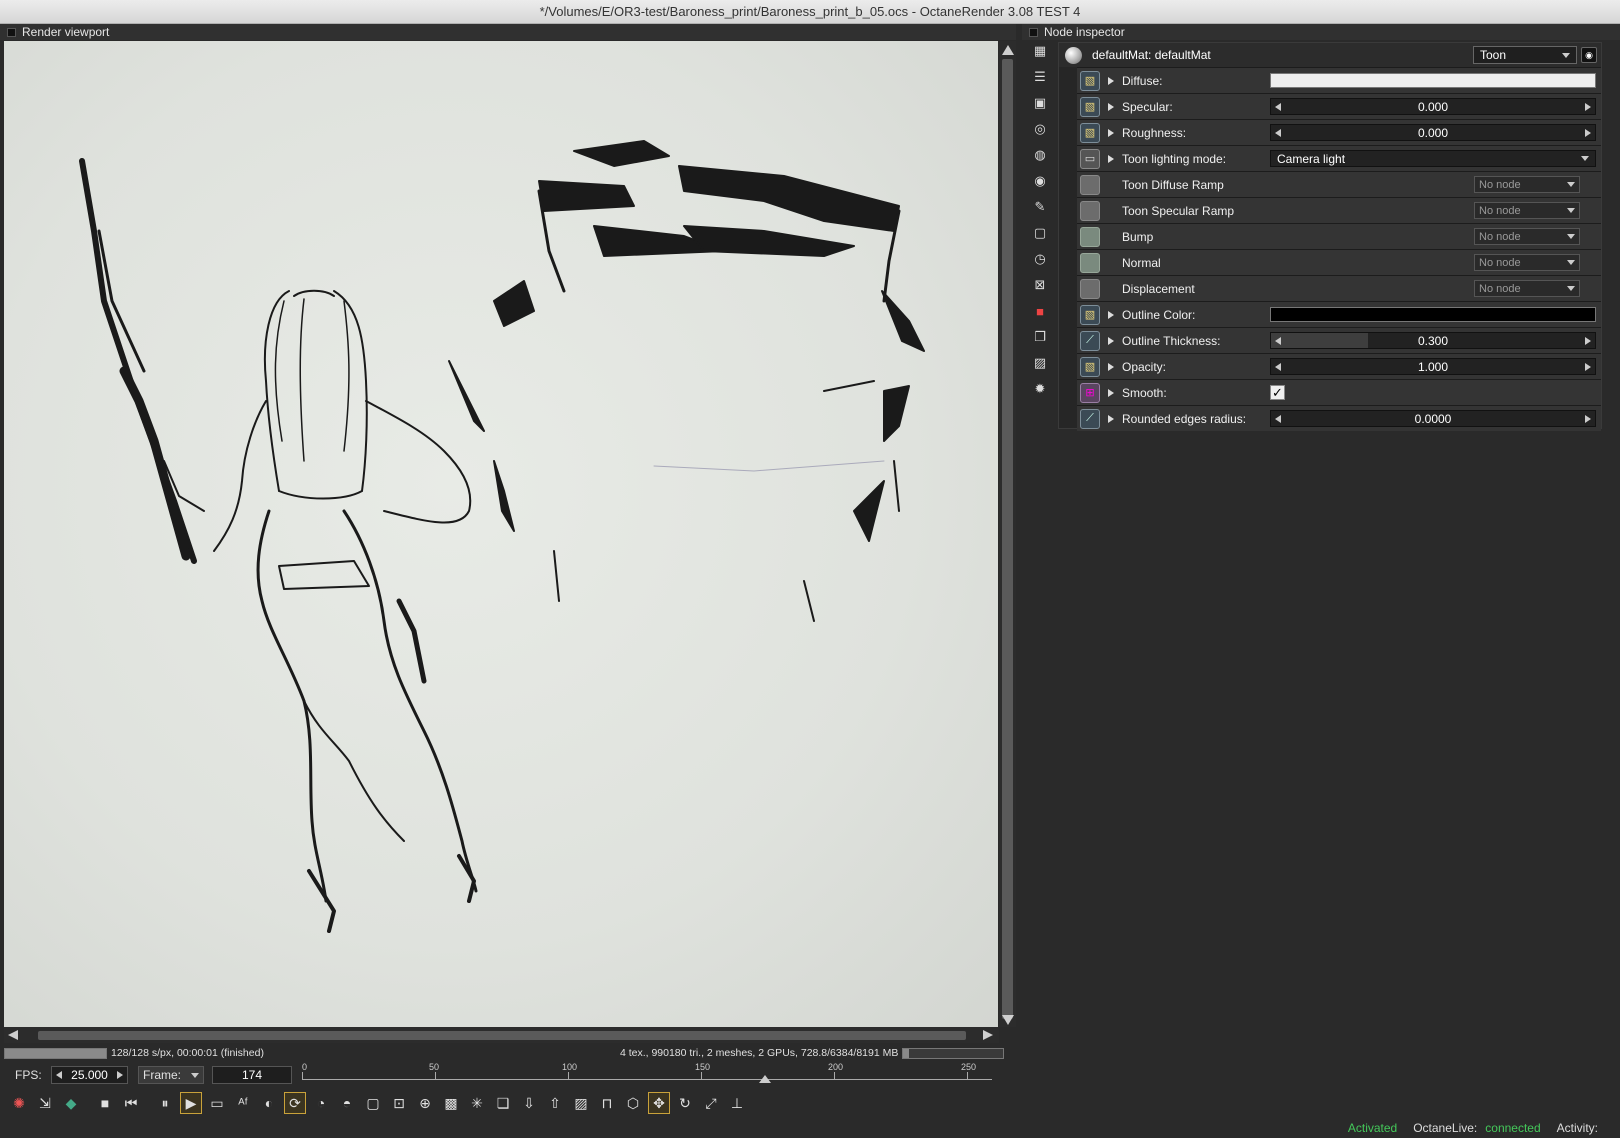 Image resolution: width=1620 pixels, height=1138 pixels. What do you see at coordinates (321, 1103) in the screenshot?
I see `lens-icon: ◔` at bounding box center [321, 1103].